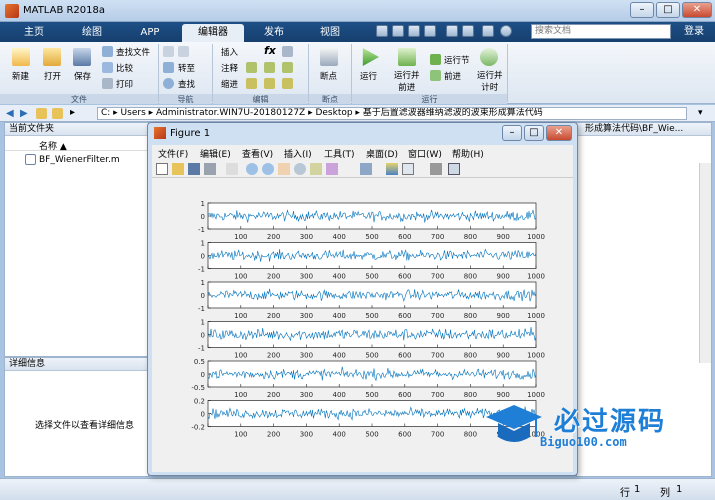 This screenshot has height=500, width=715. What do you see at coordinates (490, 81) in the screenshot?
I see `run-time-button: 运行并 计时` at bounding box center [490, 81].